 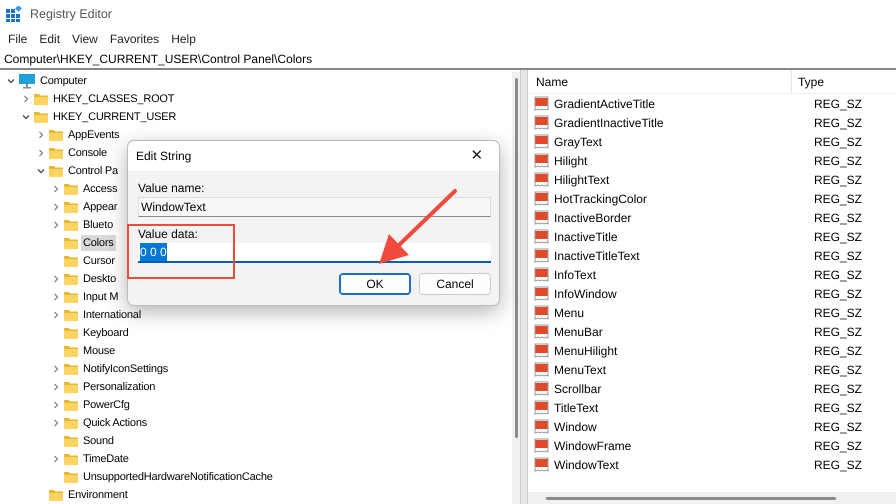 I want to click on tree-item: UnsupportedHardwareNotificationCache, so click(x=178, y=477).